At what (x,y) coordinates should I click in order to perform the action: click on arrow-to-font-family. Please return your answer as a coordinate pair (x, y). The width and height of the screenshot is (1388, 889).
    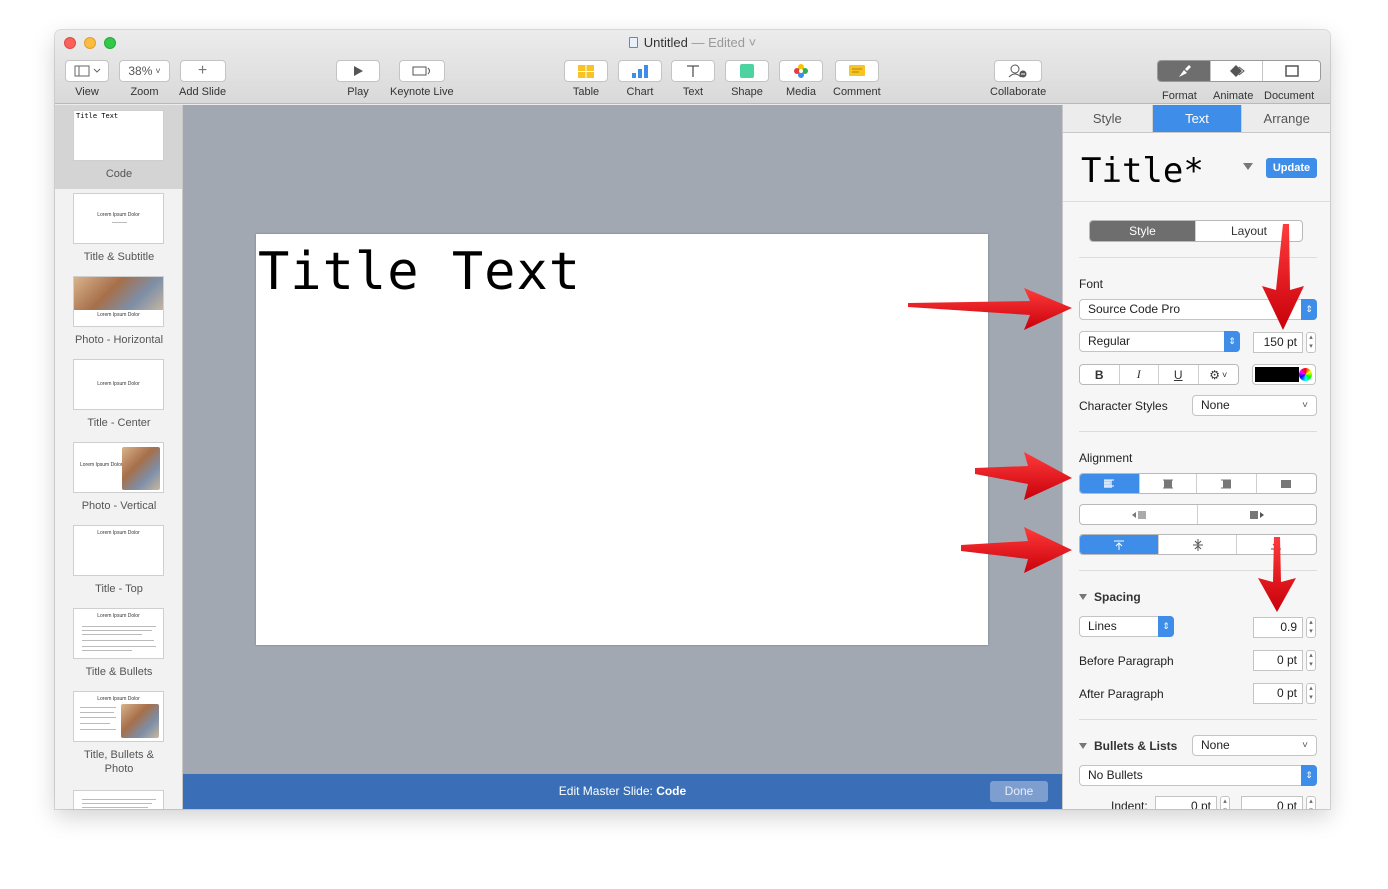
    Looking at the image, I should click on (990, 309).